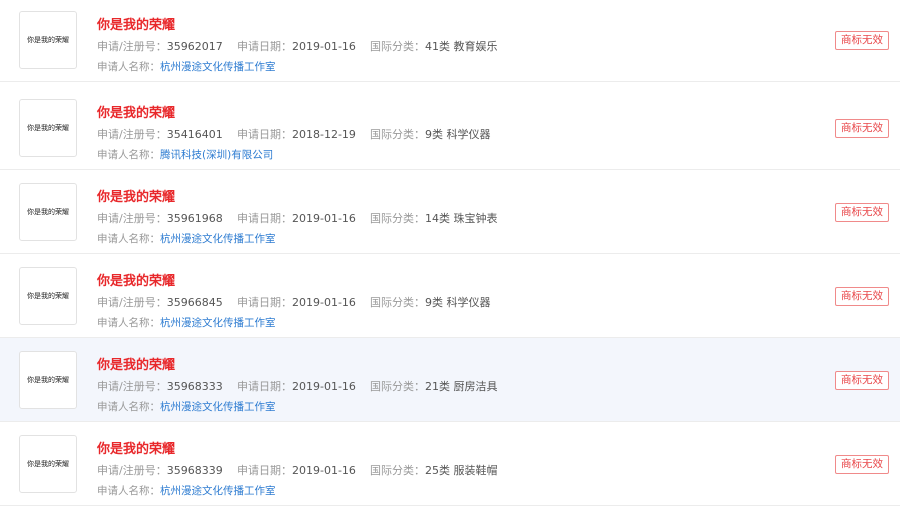 The width and height of the screenshot is (900, 506). What do you see at coordinates (461, 218) in the screenshot?
I see `intl-class-value: 14类 珠宝钟表` at bounding box center [461, 218].